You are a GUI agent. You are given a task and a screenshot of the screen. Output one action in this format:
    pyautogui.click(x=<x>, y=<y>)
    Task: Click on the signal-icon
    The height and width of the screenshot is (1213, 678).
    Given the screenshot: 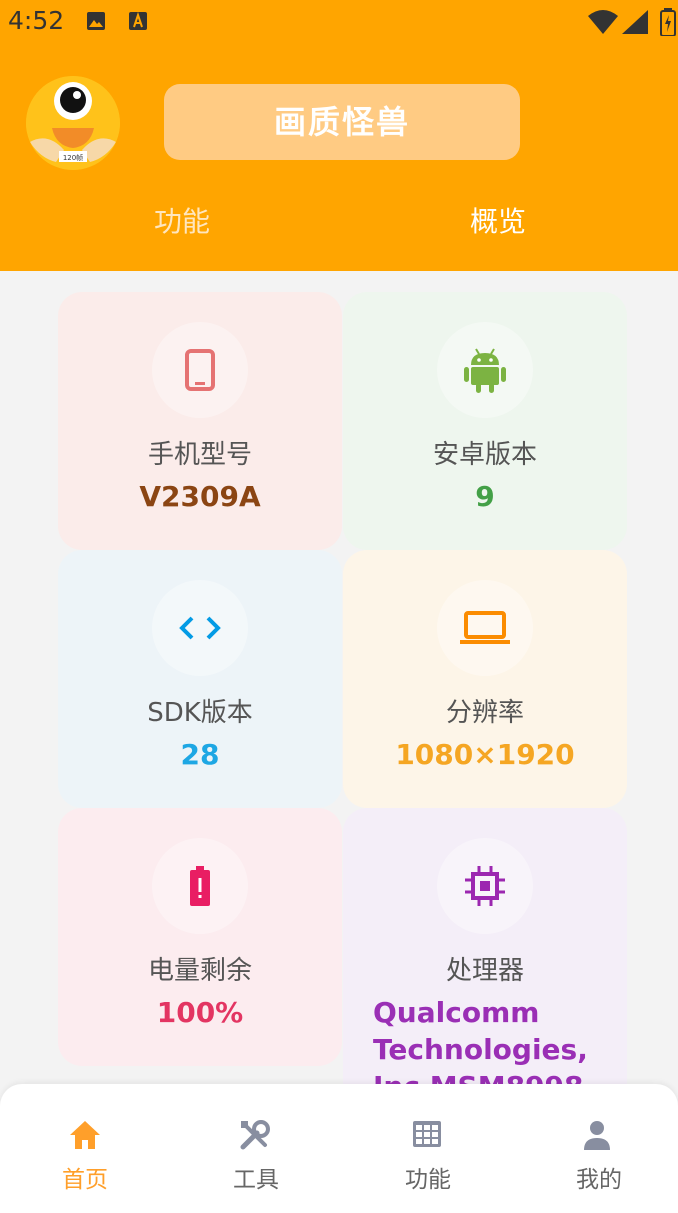 What is the action you would take?
    pyautogui.click(x=635, y=22)
    